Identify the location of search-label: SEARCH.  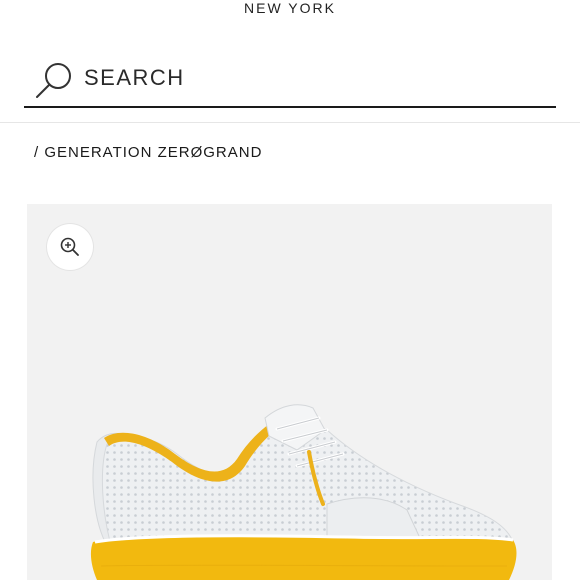
(134, 77).